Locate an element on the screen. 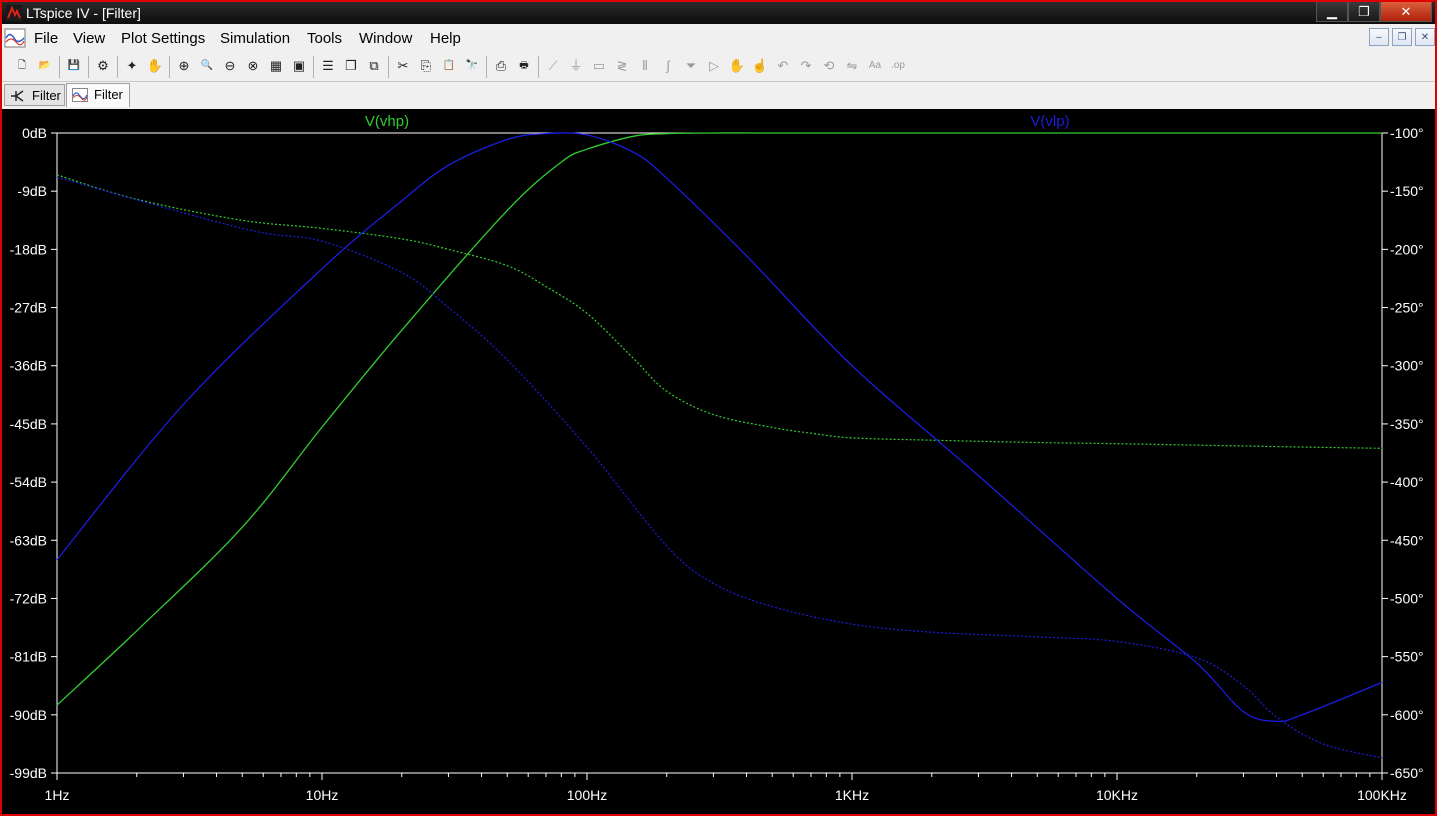  resistor-icon: ≷ is located at coordinates (622, 66).